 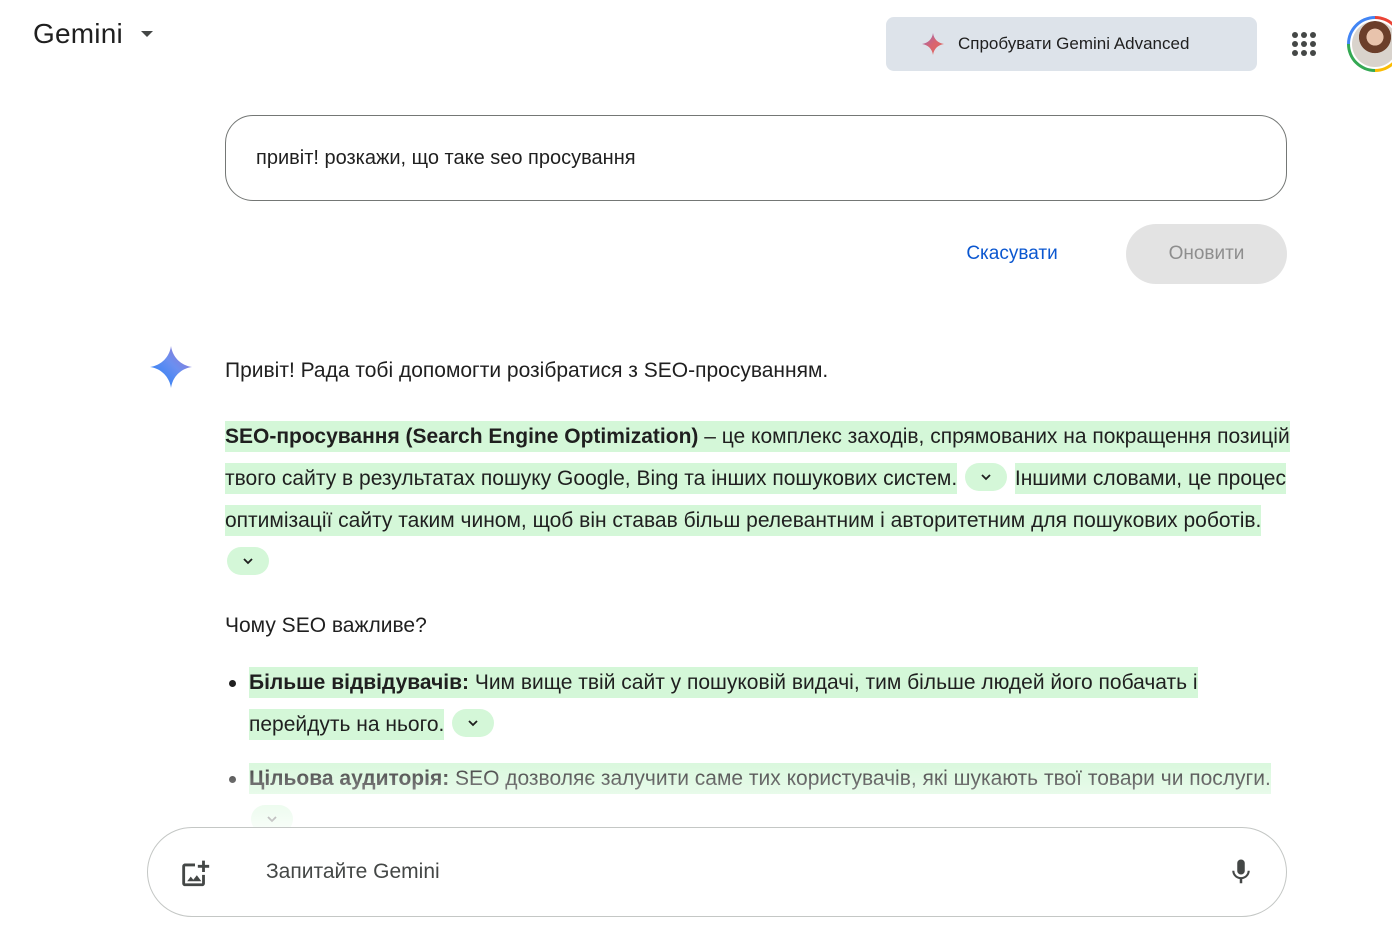 I want to click on gemini-spark-icon, so click(x=933, y=44).